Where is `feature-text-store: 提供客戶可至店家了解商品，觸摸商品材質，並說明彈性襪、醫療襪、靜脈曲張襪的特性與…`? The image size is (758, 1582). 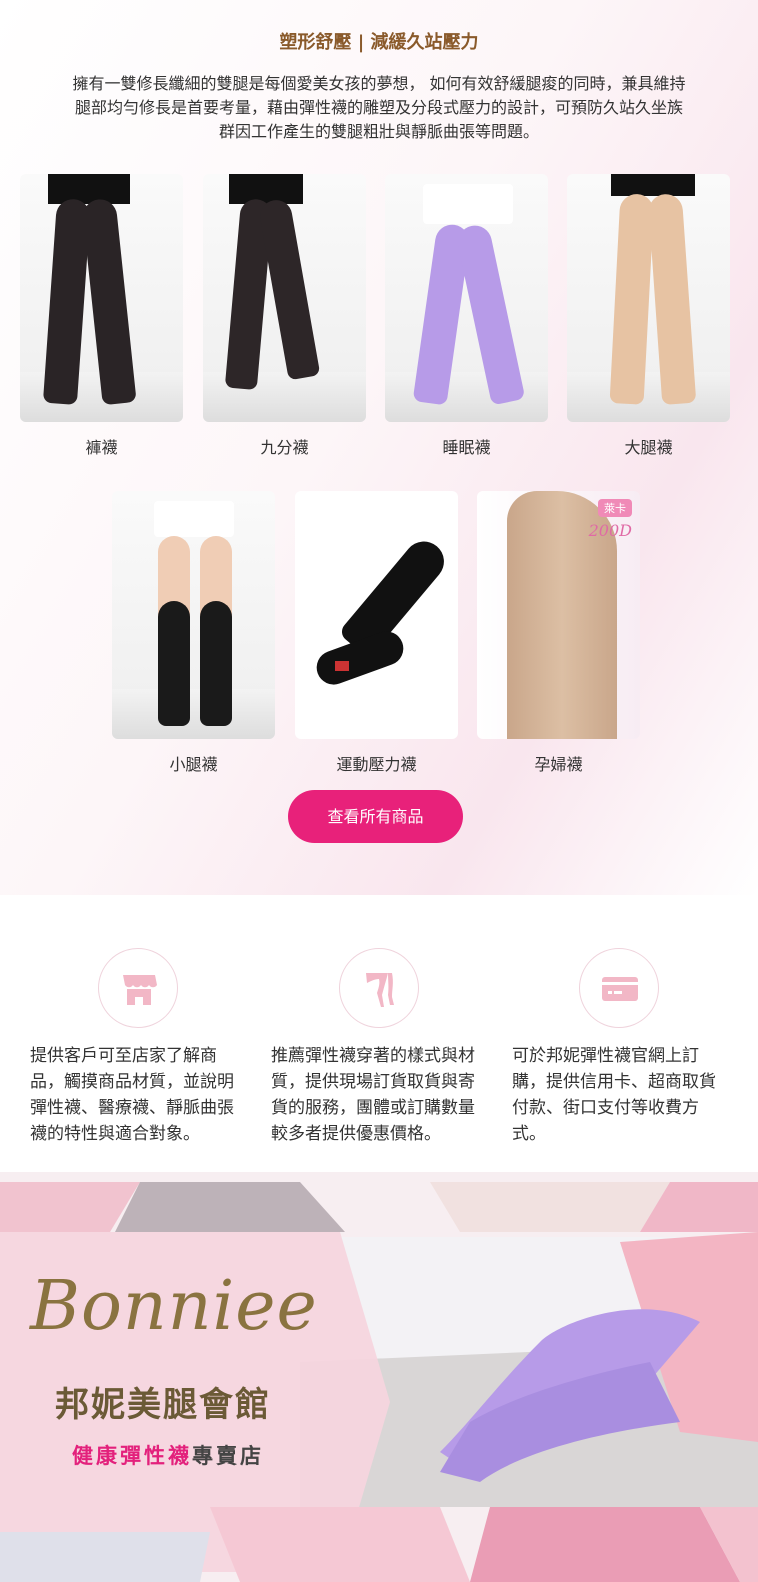
feature-text-store: 提供客戶可至店家了解商品，觸摸商品材質，並說明彈性襪、醫療襪、靜脈曲張襪的特性與… is located at coordinates (132, 1095).